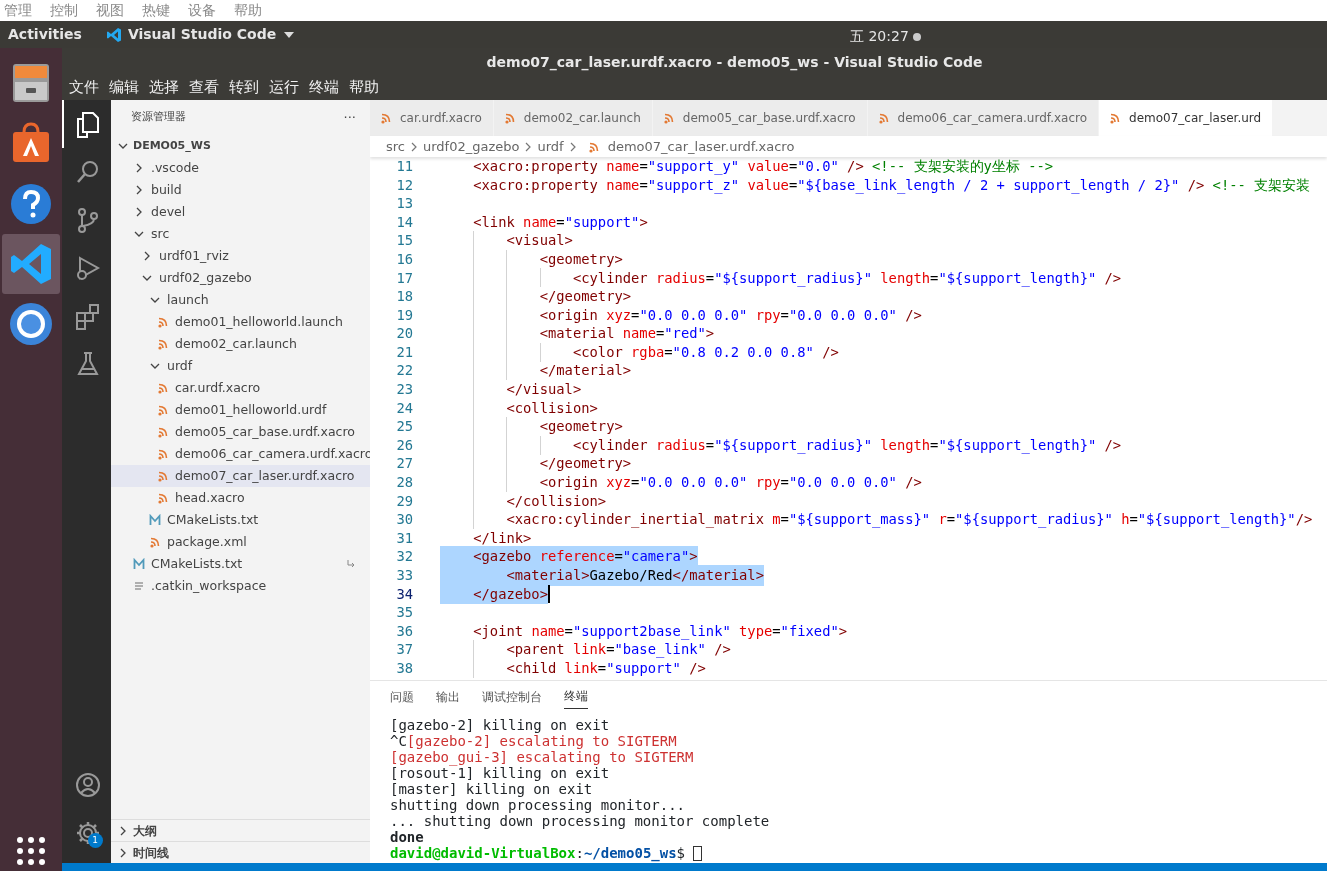 The width and height of the screenshot is (1327, 871). What do you see at coordinates (414, 146) in the screenshot?
I see `chevron-right-icon` at bounding box center [414, 146].